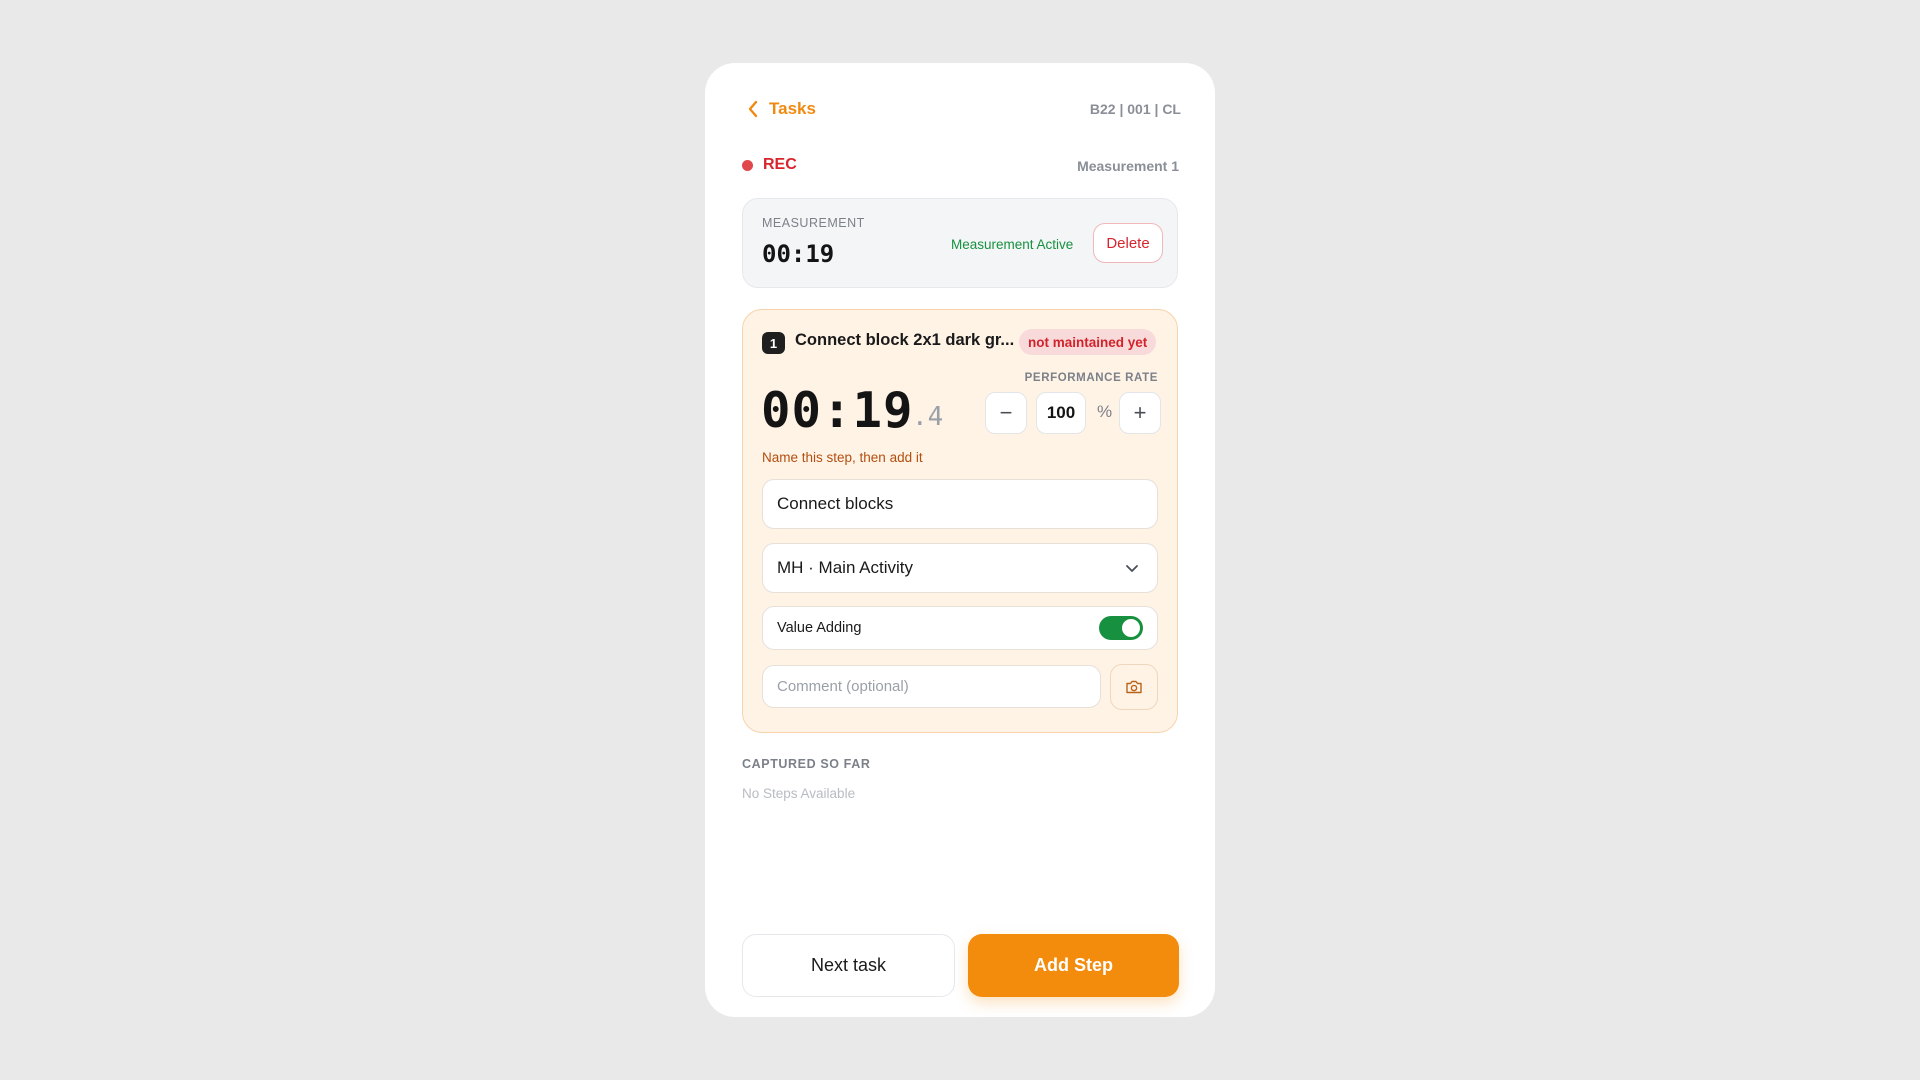  Describe the element at coordinates (960, 504) in the screenshot. I see `step-name-input` at that location.